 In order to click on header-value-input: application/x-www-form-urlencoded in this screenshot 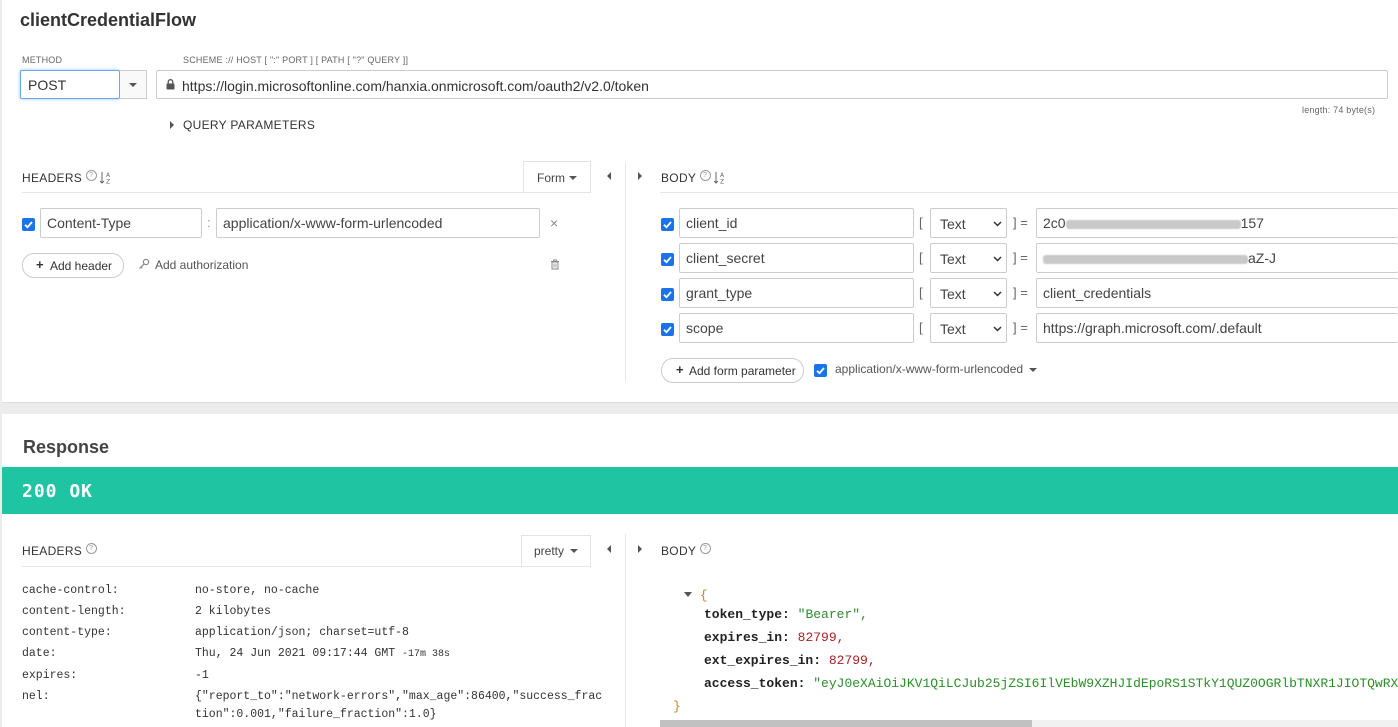, I will do `click(378, 223)`.